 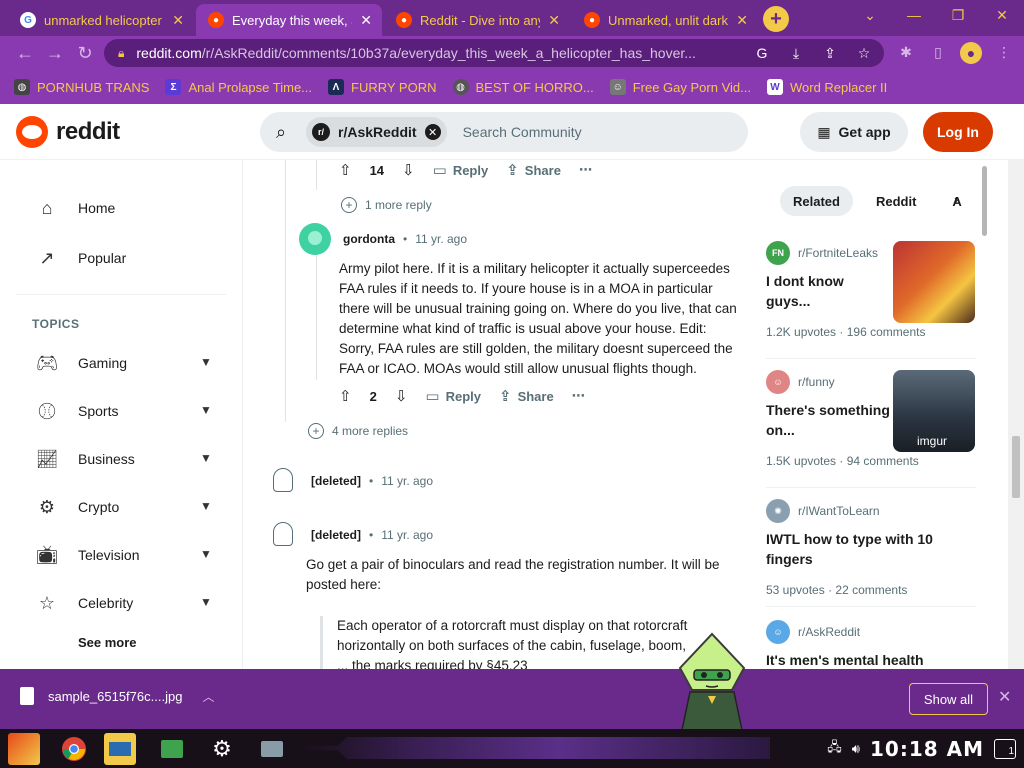 I want to click on network-icon: 🖧︎, so click(x=834, y=749).